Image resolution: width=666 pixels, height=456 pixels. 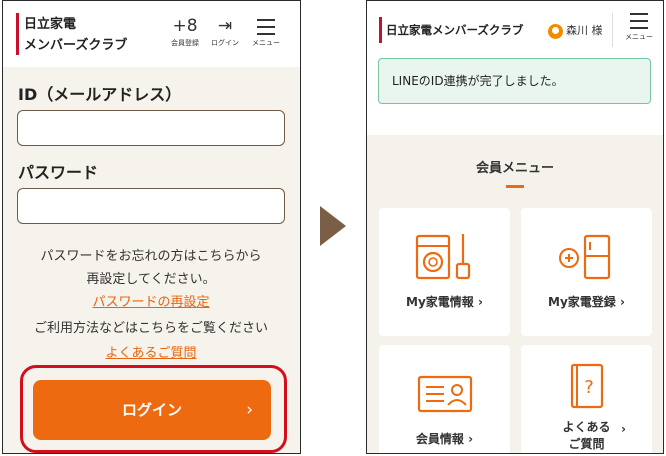 I want to click on password-reset-link: パスワードの再設定, so click(x=151, y=300).